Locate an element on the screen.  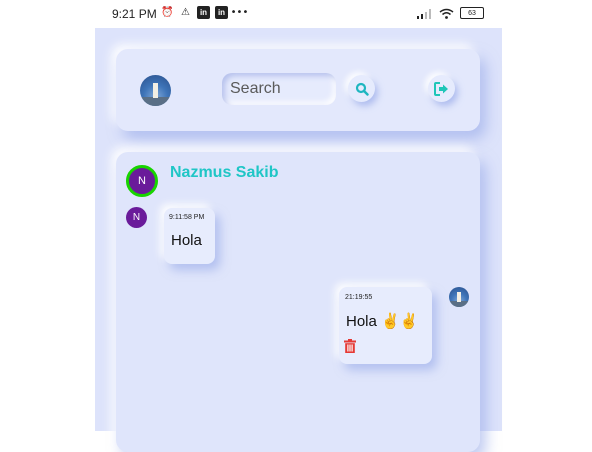
search-icon is located at coordinates (362, 89).